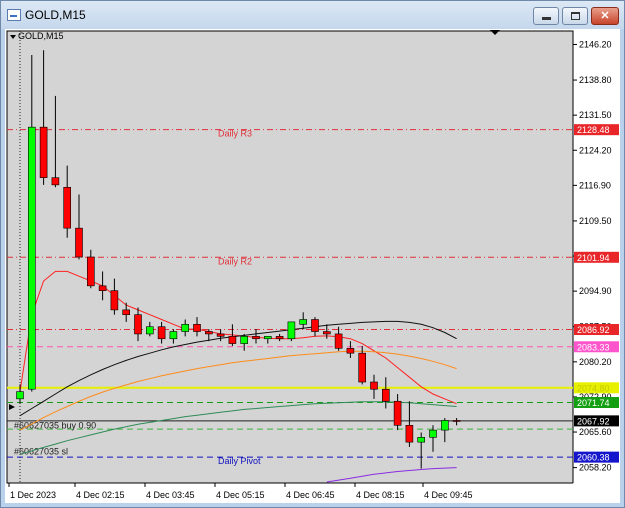 Image resolution: width=625 pixels, height=508 pixels. What do you see at coordinates (235, 134) in the screenshot?
I see `level-label: Daily R3` at bounding box center [235, 134].